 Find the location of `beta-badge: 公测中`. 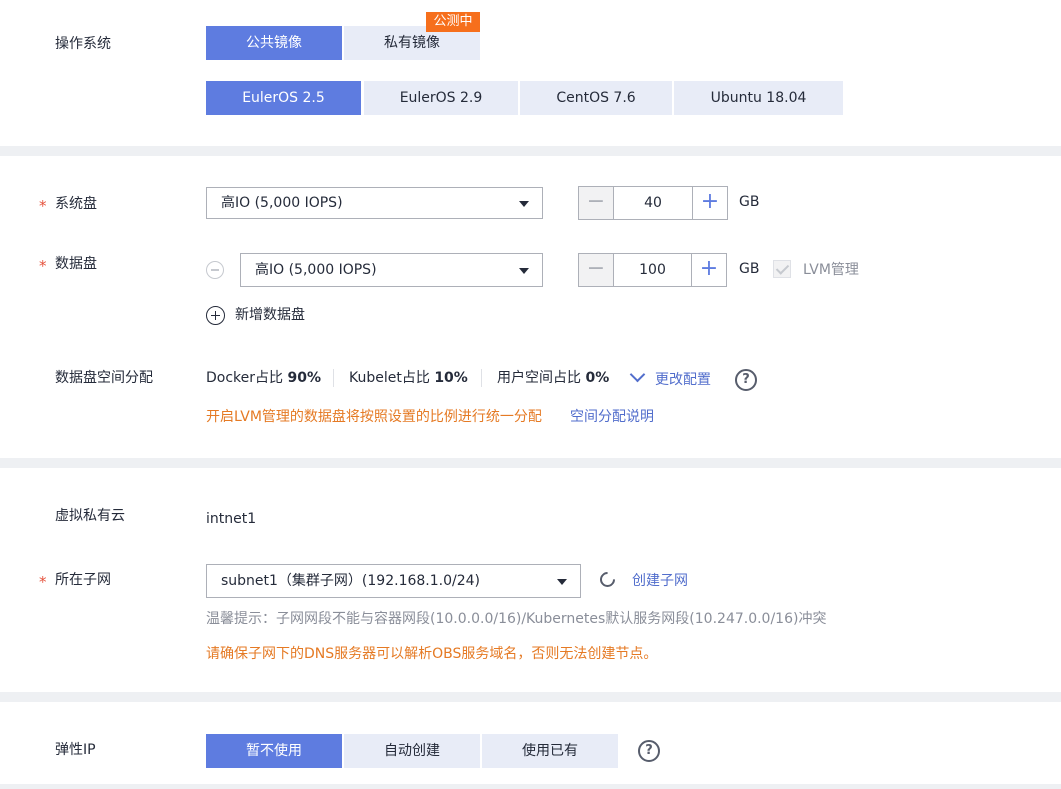

beta-badge: 公测中 is located at coordinates (453, 22).